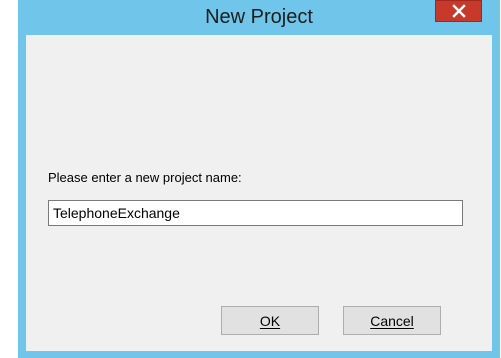  I want to click on close-icon, so click(458, 11).